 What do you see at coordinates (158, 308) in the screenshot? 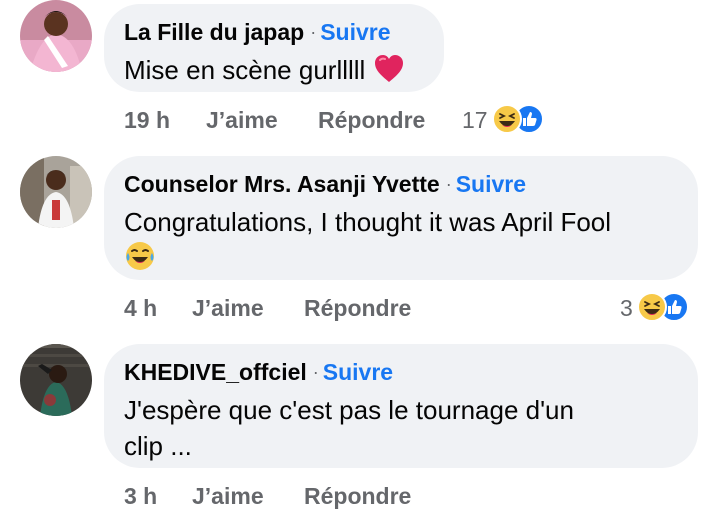
I see `timestamp: 4 h` at bounding box center [158, 308].